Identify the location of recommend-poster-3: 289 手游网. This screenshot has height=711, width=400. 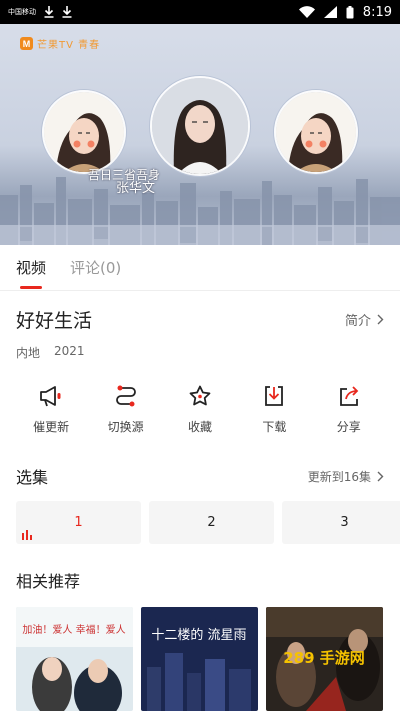
(324, 659).